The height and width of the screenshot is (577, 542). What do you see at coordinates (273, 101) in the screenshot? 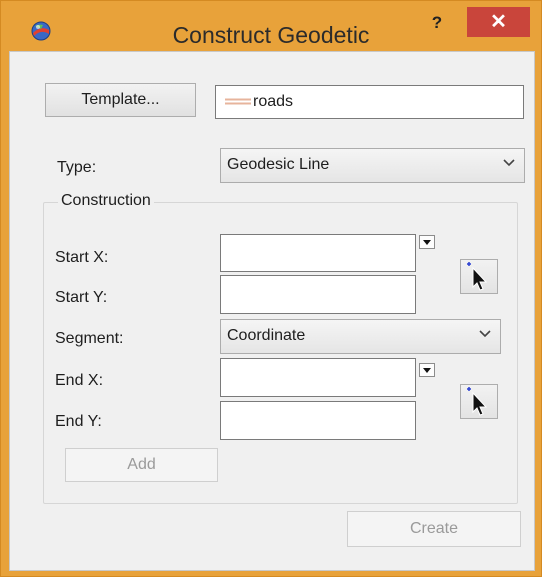
I see `template-value: roads` at bounding box center [273, 101].